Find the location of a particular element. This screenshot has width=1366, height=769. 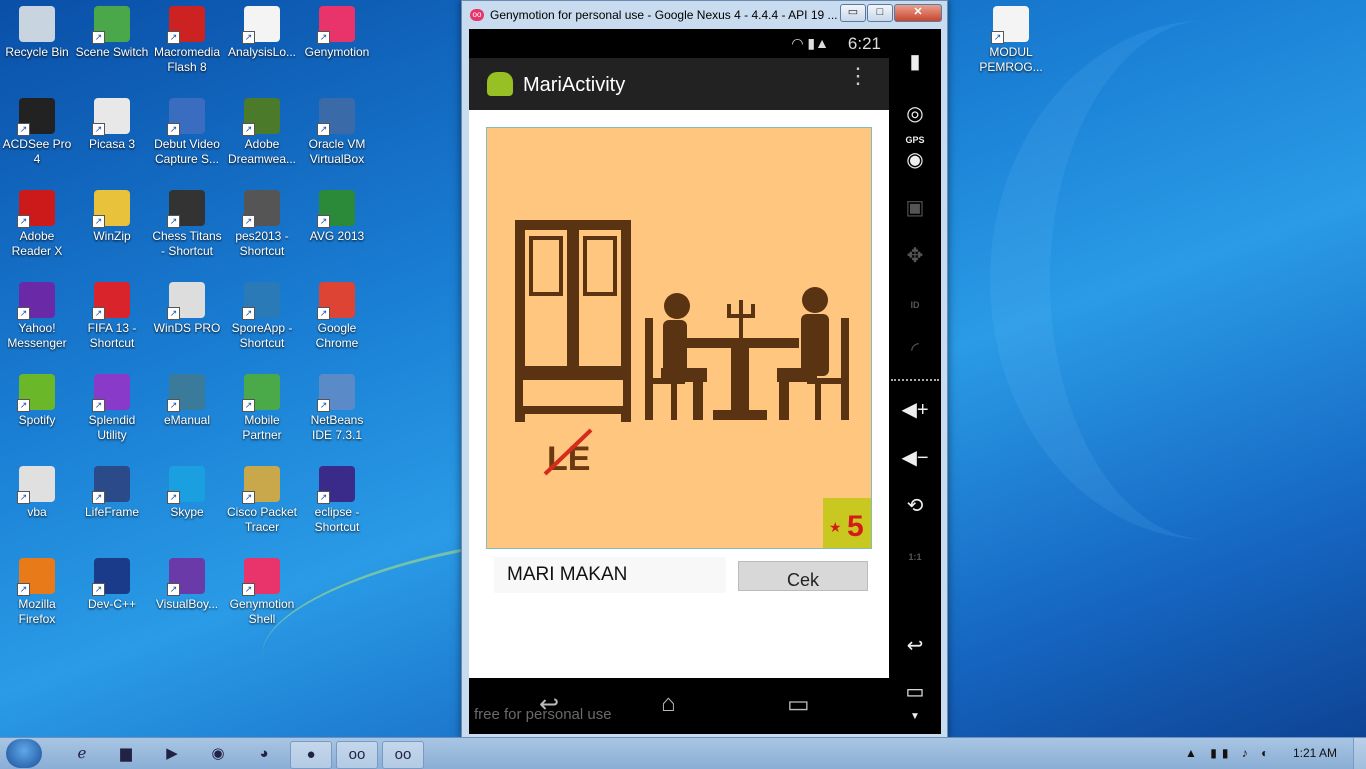

recents-icon: ▭ is located at coordinates (915, 691).